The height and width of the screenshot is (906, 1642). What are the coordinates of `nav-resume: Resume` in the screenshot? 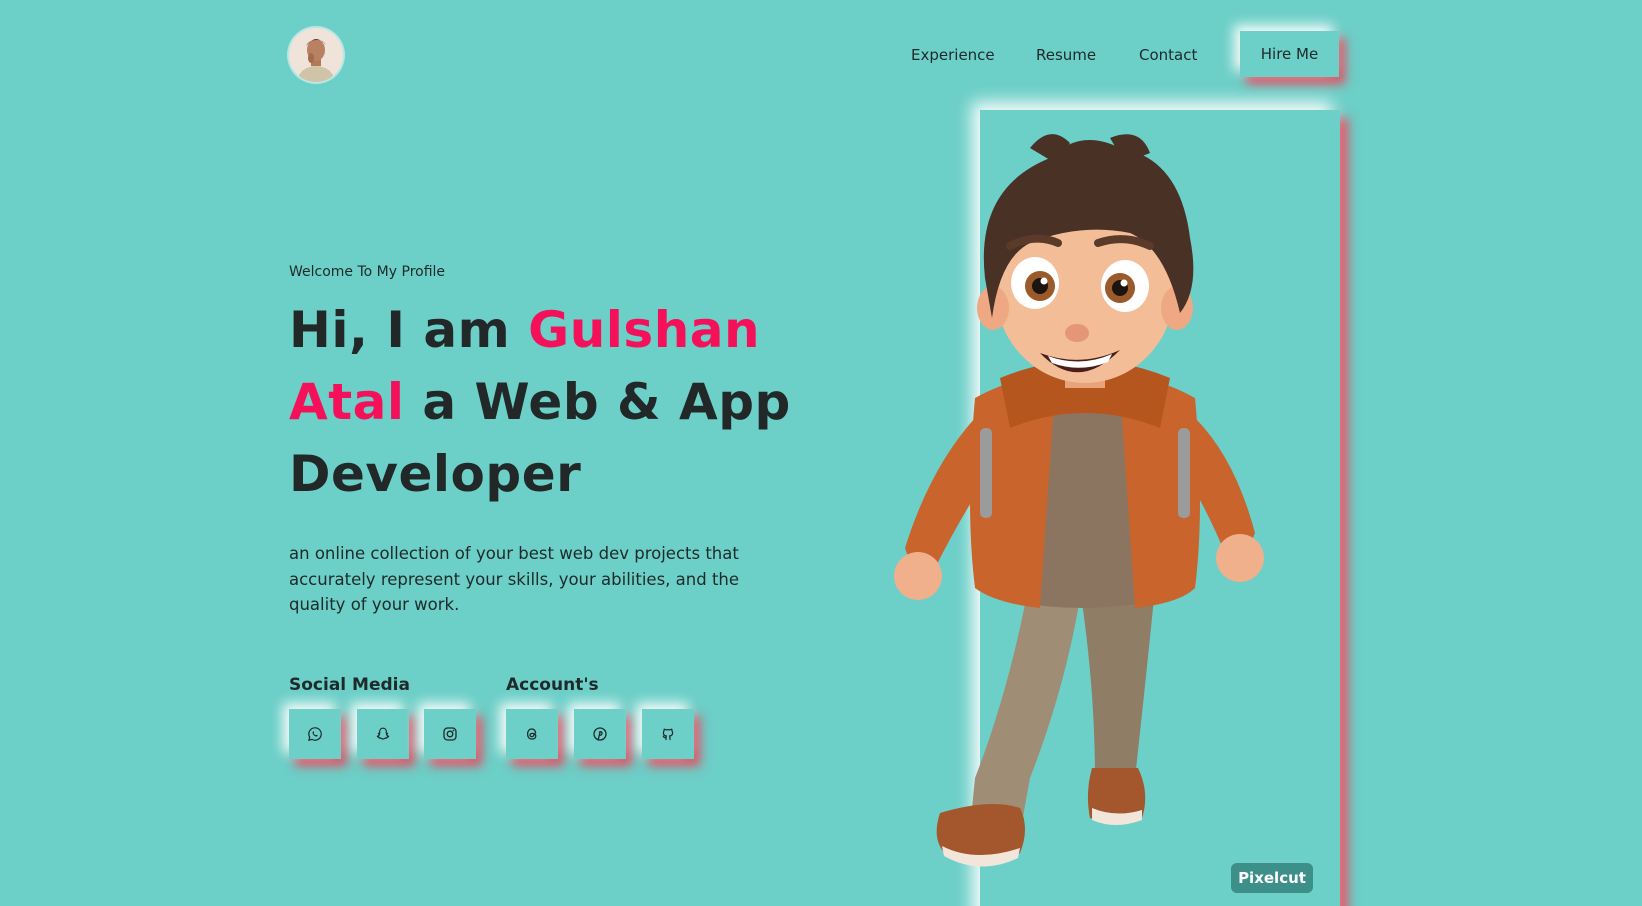 It's located at (1066, 55).